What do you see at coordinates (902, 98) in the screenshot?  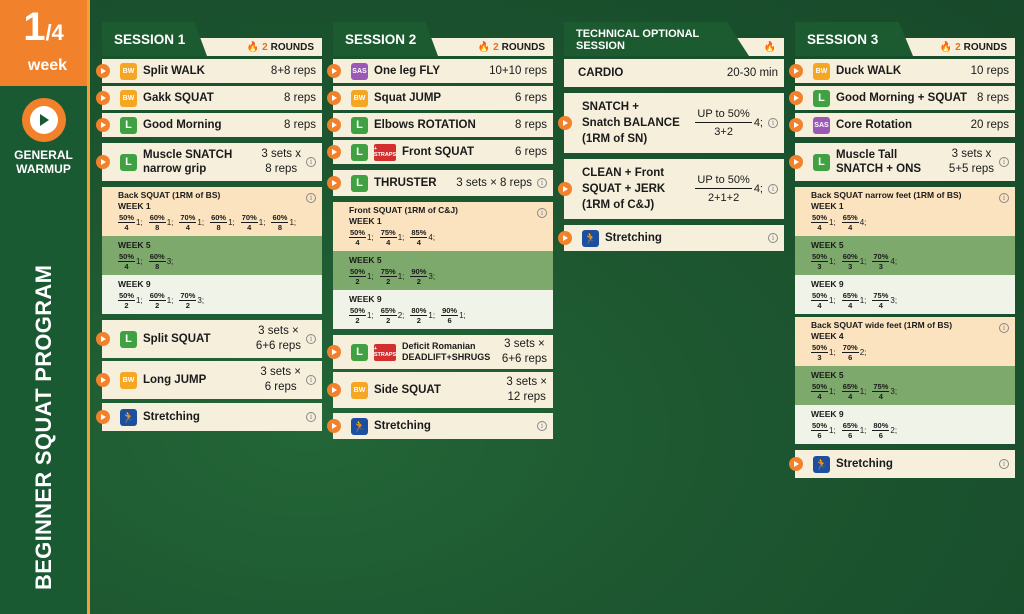 I see `exercise-row: L Good Morning + SQUAT 8 reps` at bounding box center [902, 98].